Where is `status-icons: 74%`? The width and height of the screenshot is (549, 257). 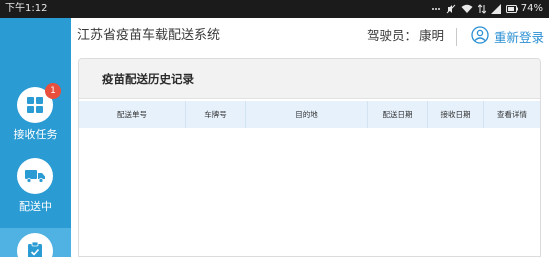 status-icons: 74% is located at coordinates (487, 9).